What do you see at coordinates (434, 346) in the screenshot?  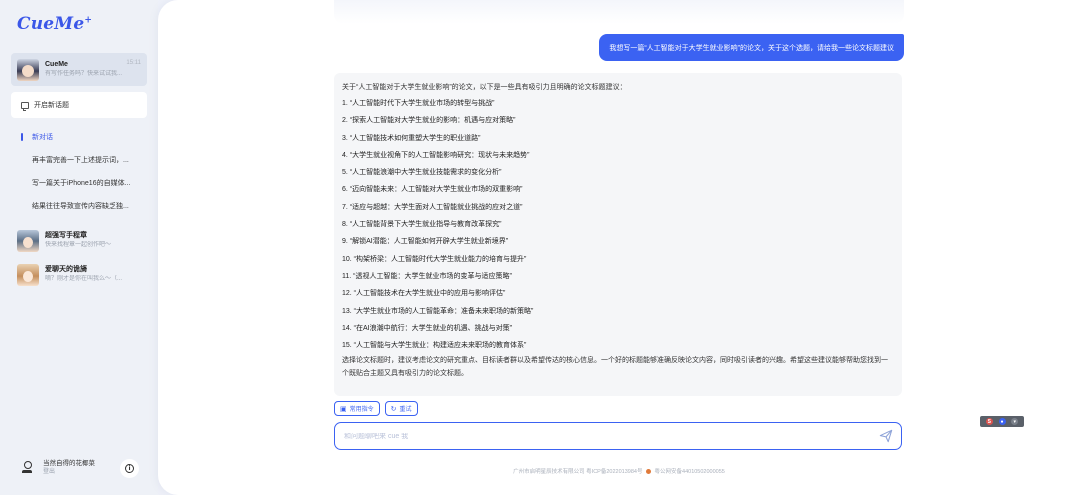 I see `title-suggestion: 15. “人工智能与大学生就业：构建适应未来职场的教育体系”` at bounding box center [434, 346].